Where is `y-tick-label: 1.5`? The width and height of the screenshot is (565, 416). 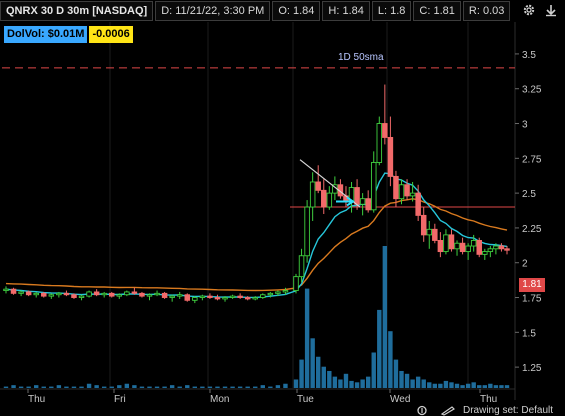
y-tick-label: 1.5 is located at coordinates (529, 333).